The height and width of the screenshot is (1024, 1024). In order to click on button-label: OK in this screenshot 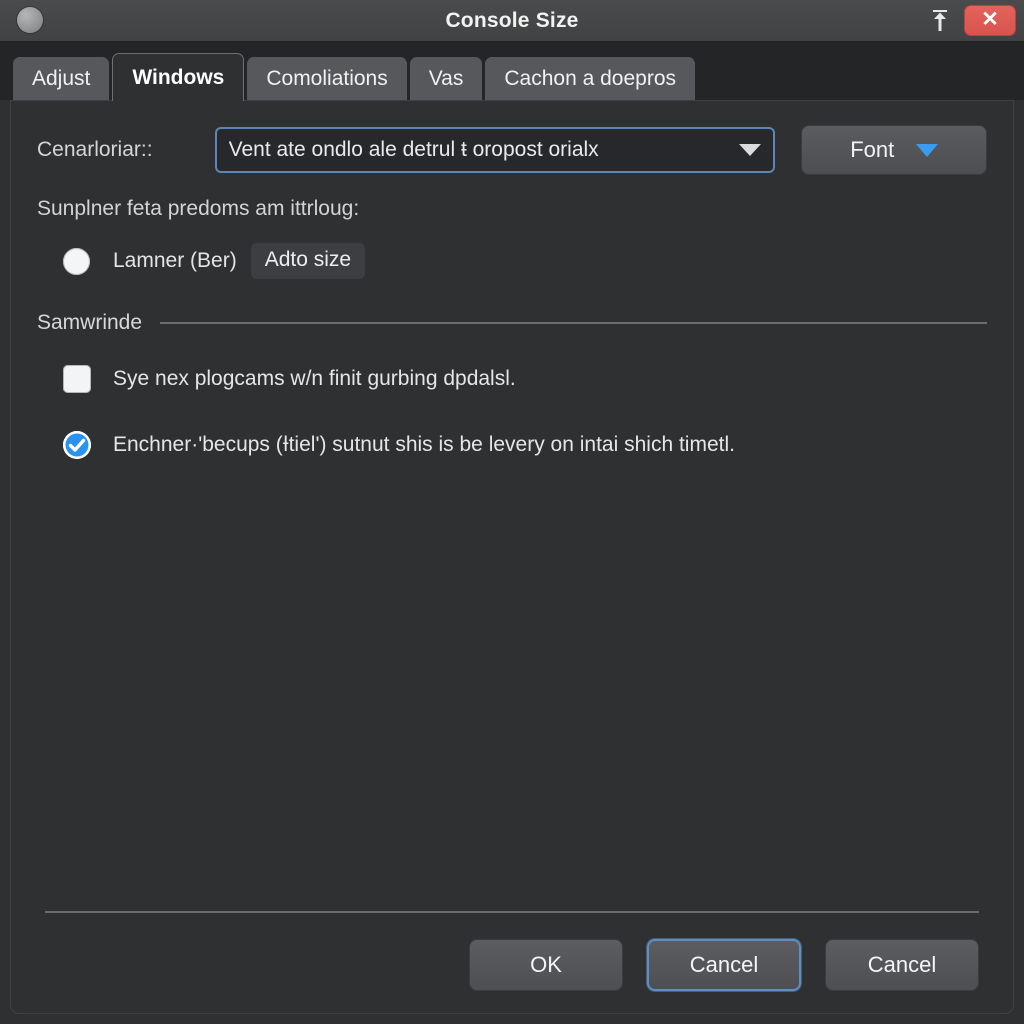, I will do `click(546, 964)`.